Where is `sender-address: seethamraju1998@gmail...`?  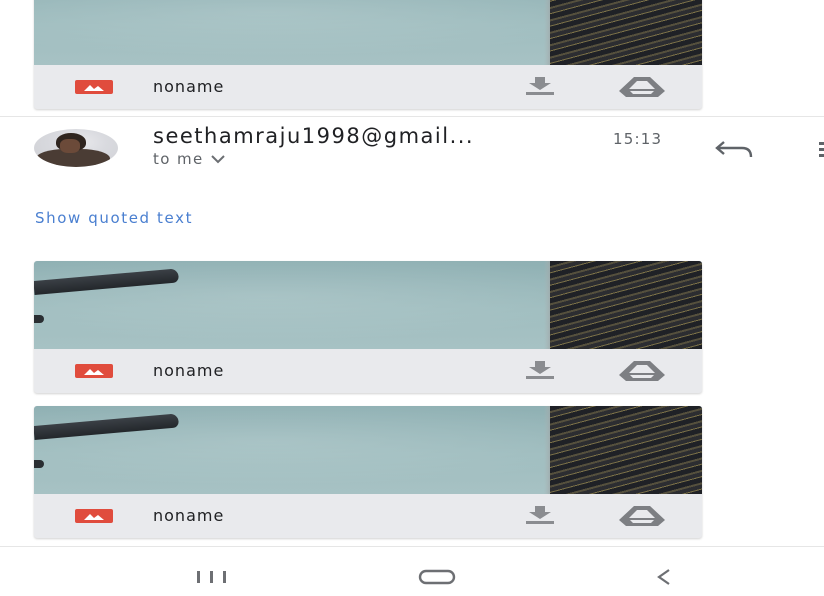
sender-address: seethamraju1998@gmail... is located at coordinates (313, 136).